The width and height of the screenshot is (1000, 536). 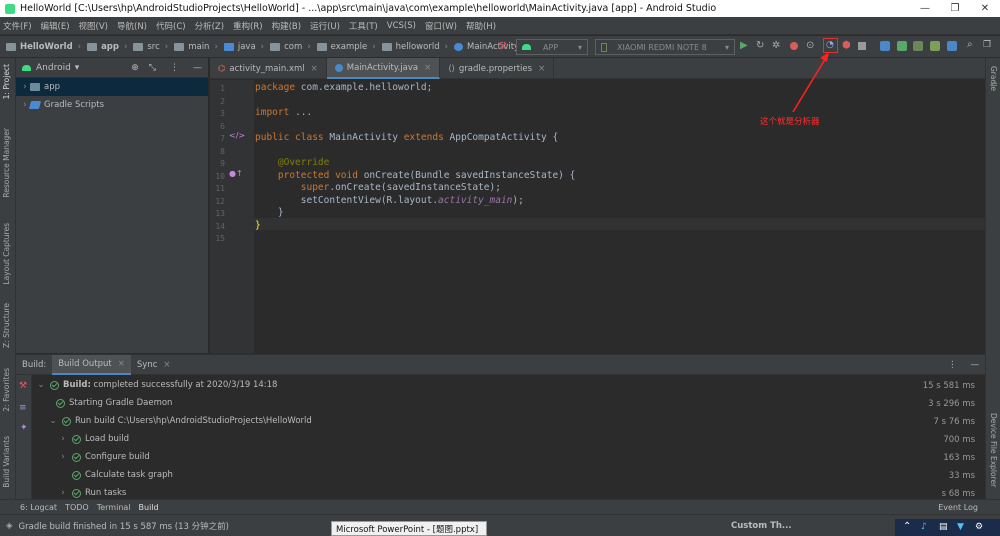 I want to click on build-row-time: 700 ms, so click(x=959, y=440).